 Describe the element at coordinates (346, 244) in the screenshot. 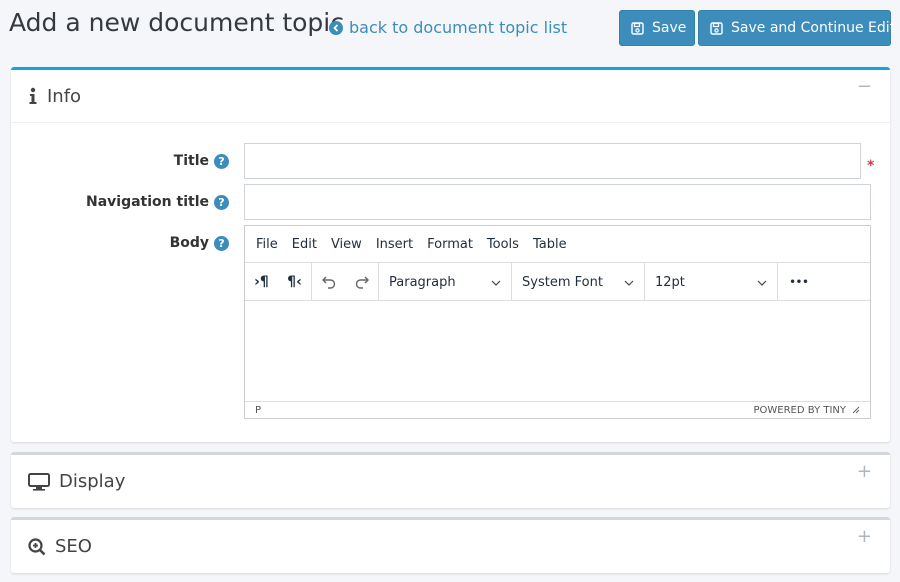

I see `menu-view: View` at that location.